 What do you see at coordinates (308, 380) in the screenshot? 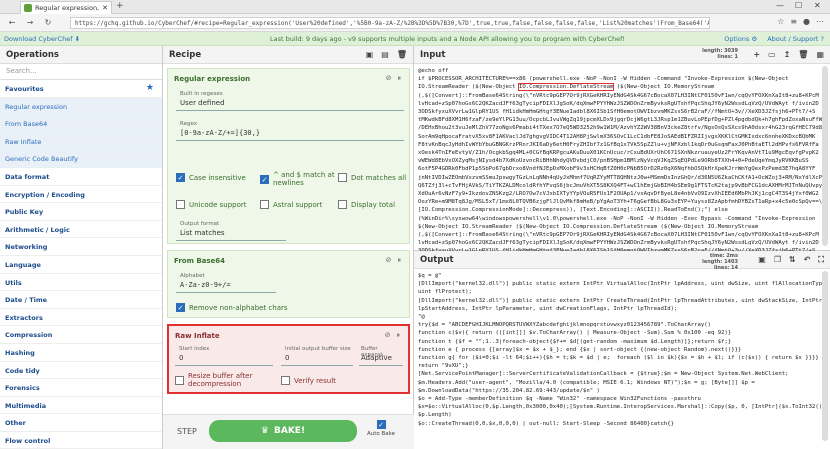
I see `verify-result-checkbox: Verify result` at bounding box center [308, 380].